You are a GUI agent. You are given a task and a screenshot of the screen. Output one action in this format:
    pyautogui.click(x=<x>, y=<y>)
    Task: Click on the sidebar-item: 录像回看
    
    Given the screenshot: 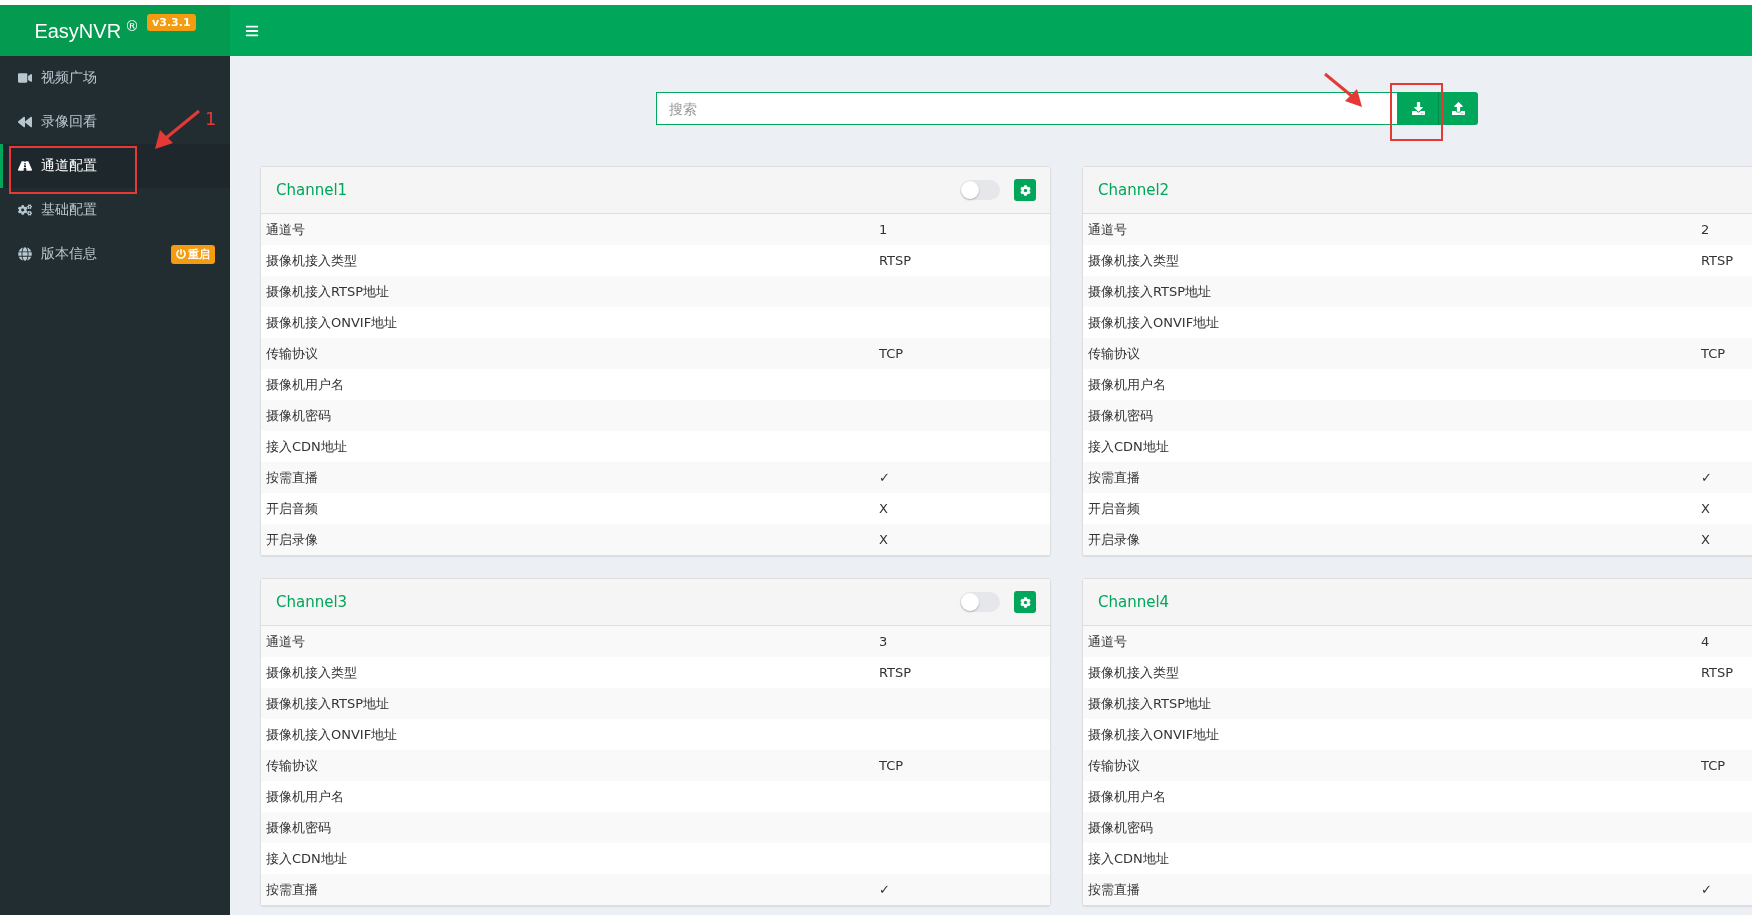 What is the action you would take?
    pyautogui.click(x=56, y=122)
    